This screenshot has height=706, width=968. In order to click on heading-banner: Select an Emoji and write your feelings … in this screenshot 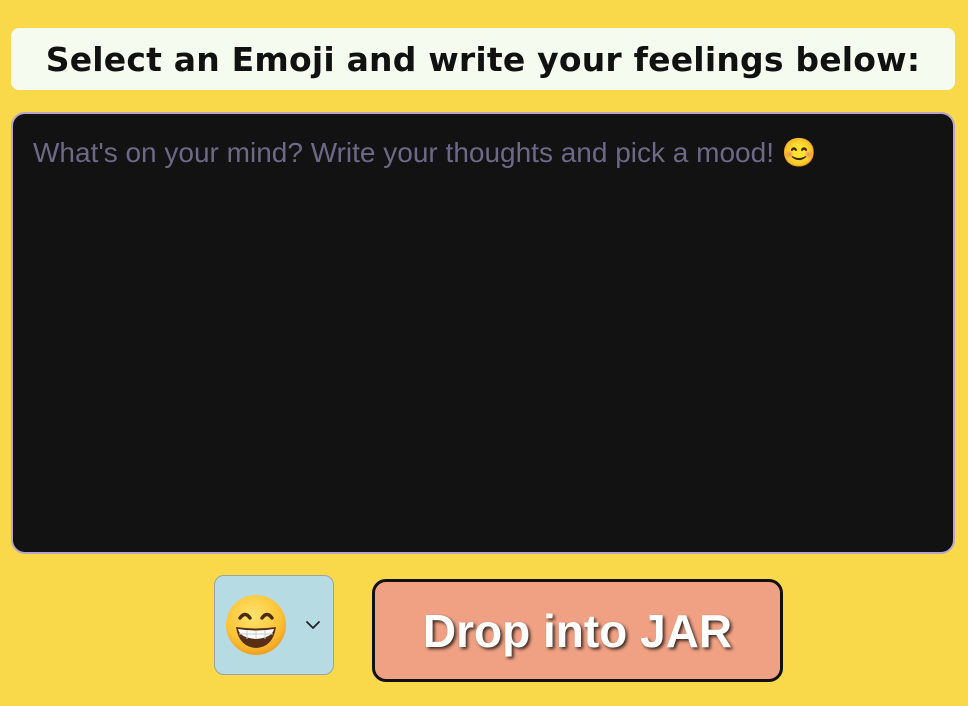, I will do `click(483, 59)`.